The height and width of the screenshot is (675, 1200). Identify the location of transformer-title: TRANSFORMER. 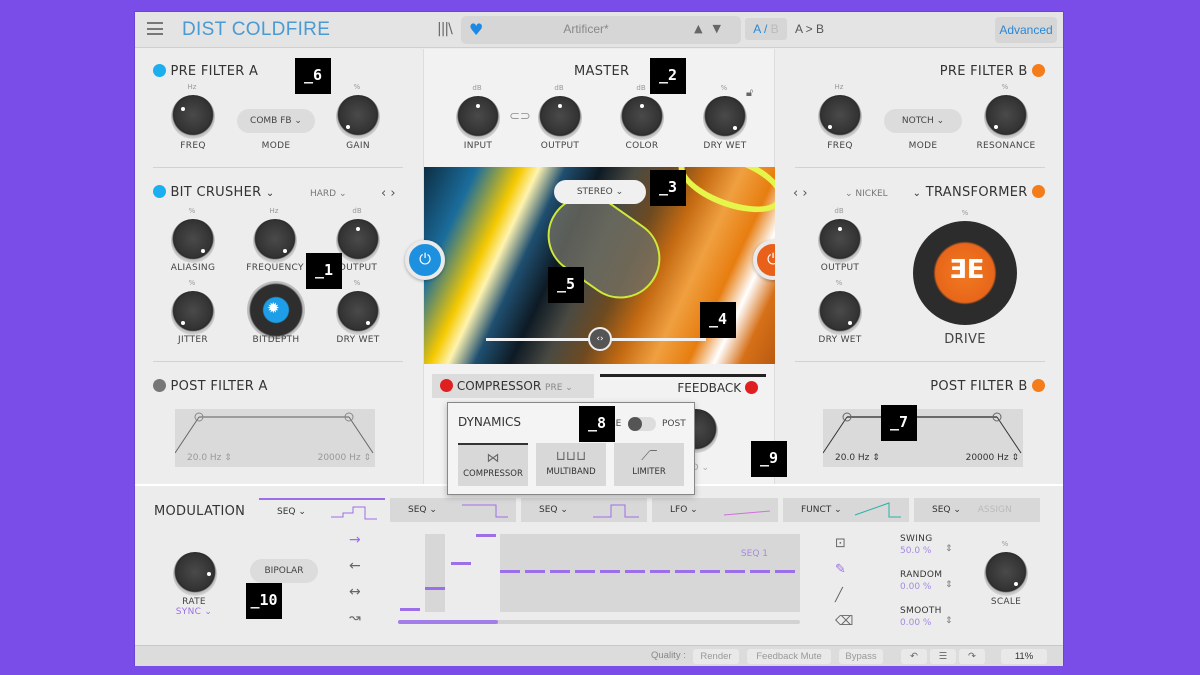
(977, 192).